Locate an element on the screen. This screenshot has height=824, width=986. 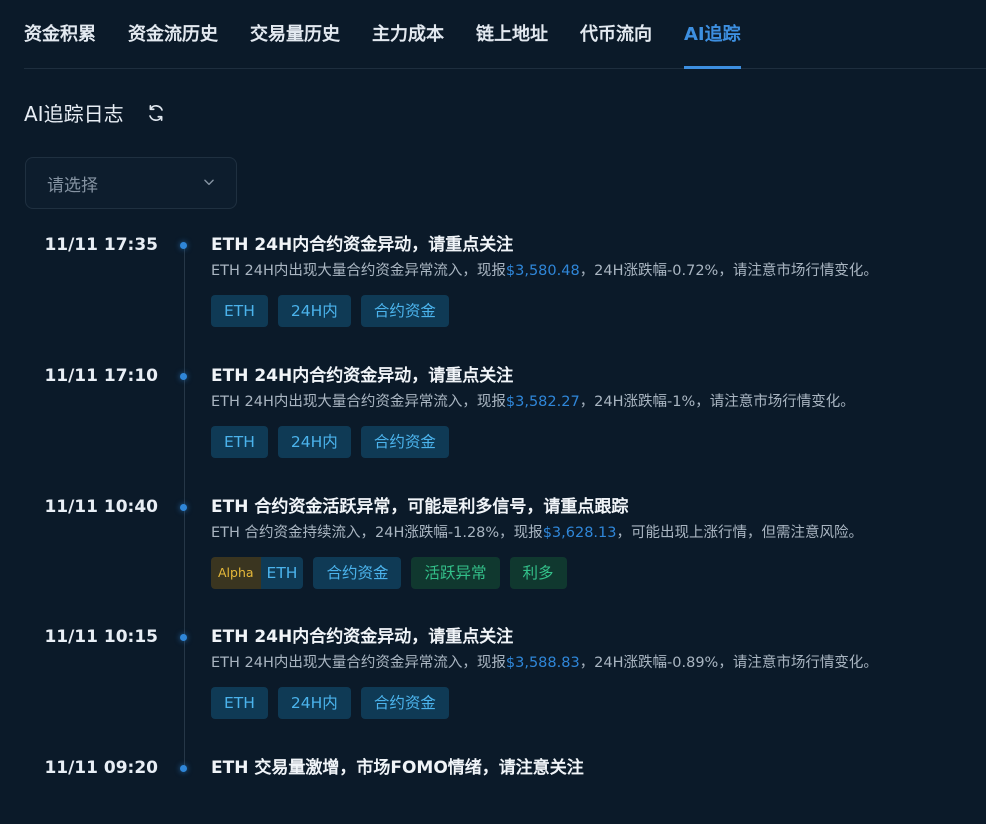
select-placeholder: 请选择 is located at coordinates (72, 185).